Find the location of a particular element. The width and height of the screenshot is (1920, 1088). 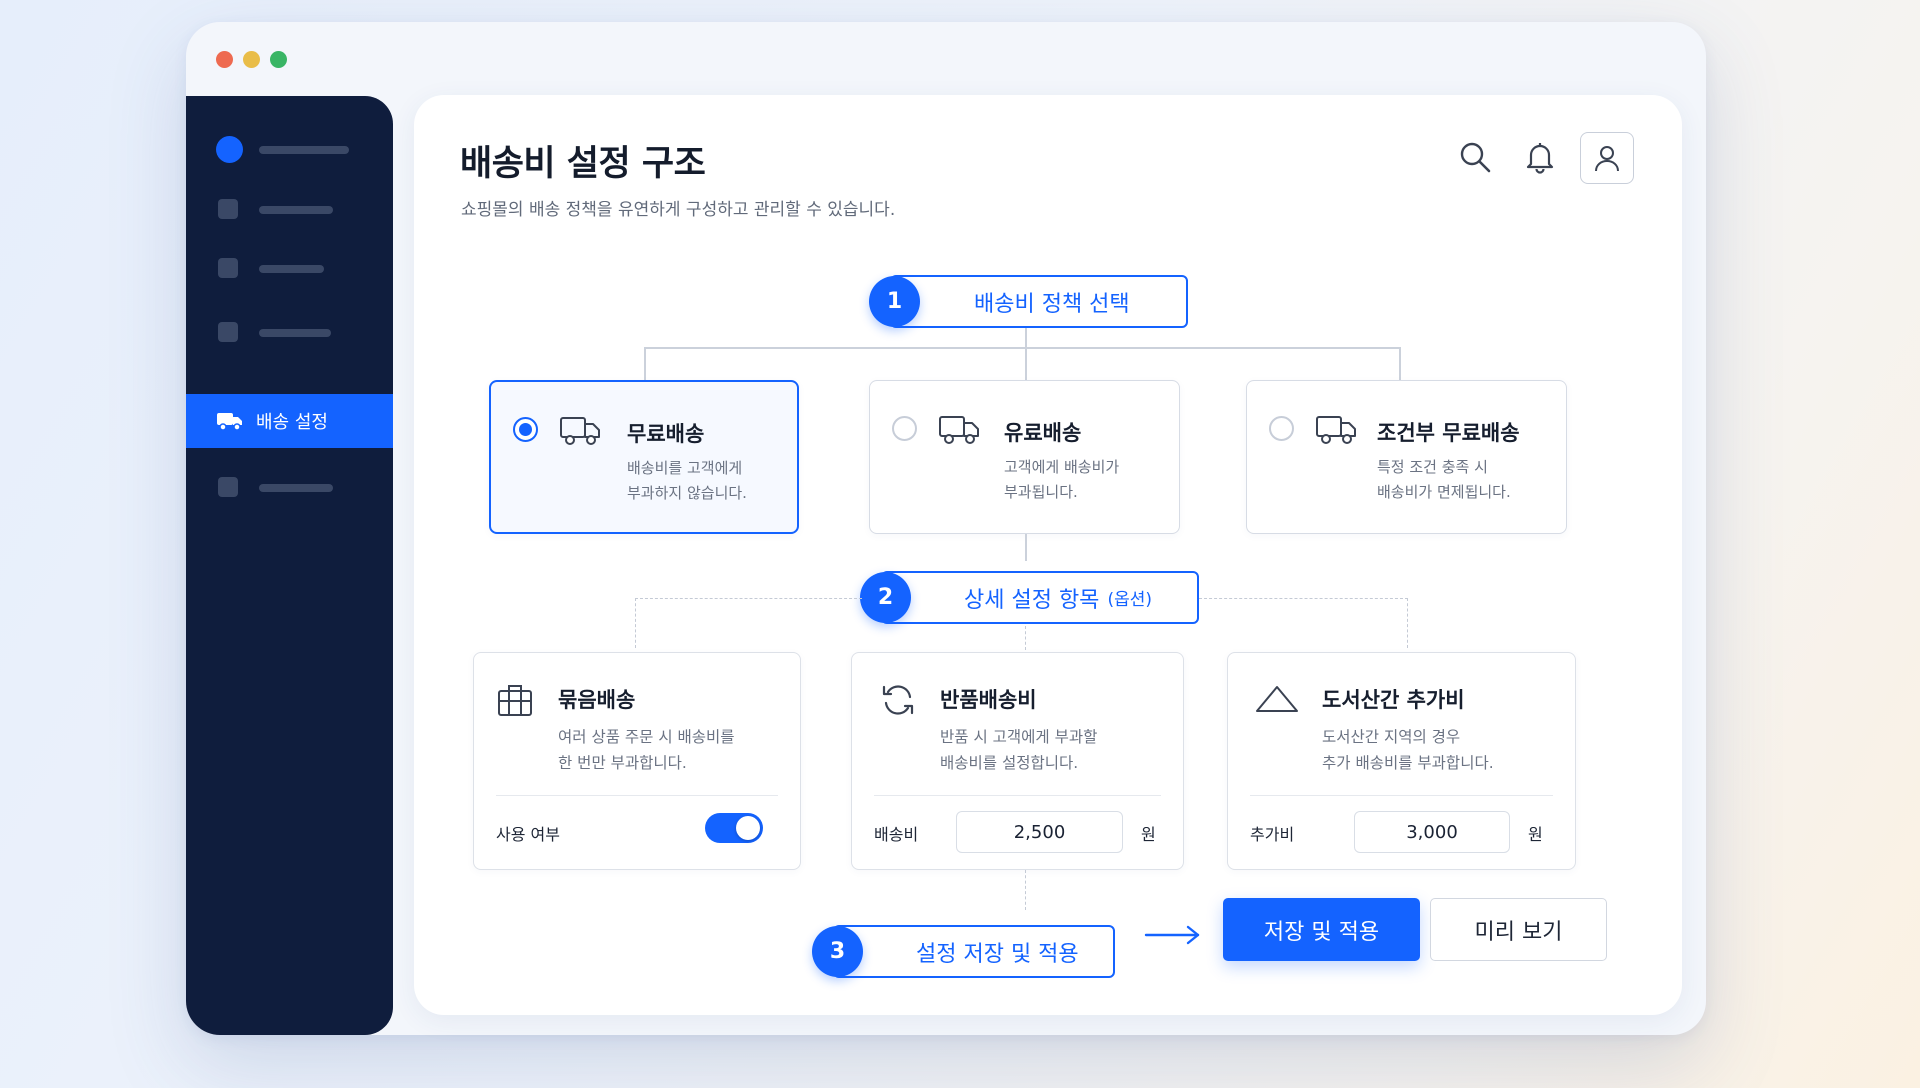

policy-title: 유료배송 is located at coordinates (1043, 433).